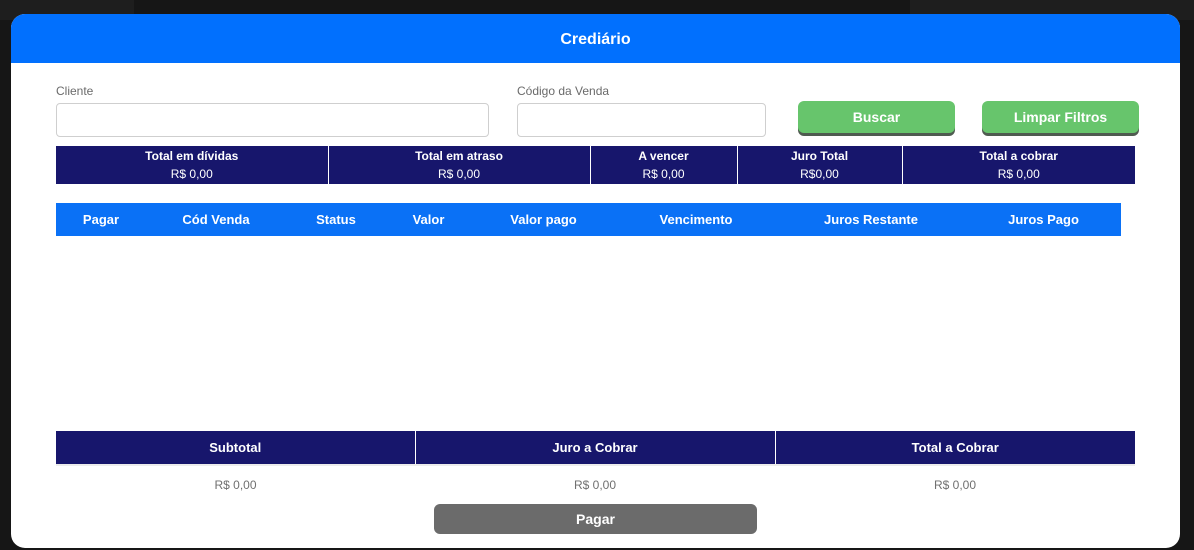 This screenshot has width=1194, height=550. Describe the element at coordinates (876, 117) in the screenshot. I see `buscar-button: Buscar` at that location.